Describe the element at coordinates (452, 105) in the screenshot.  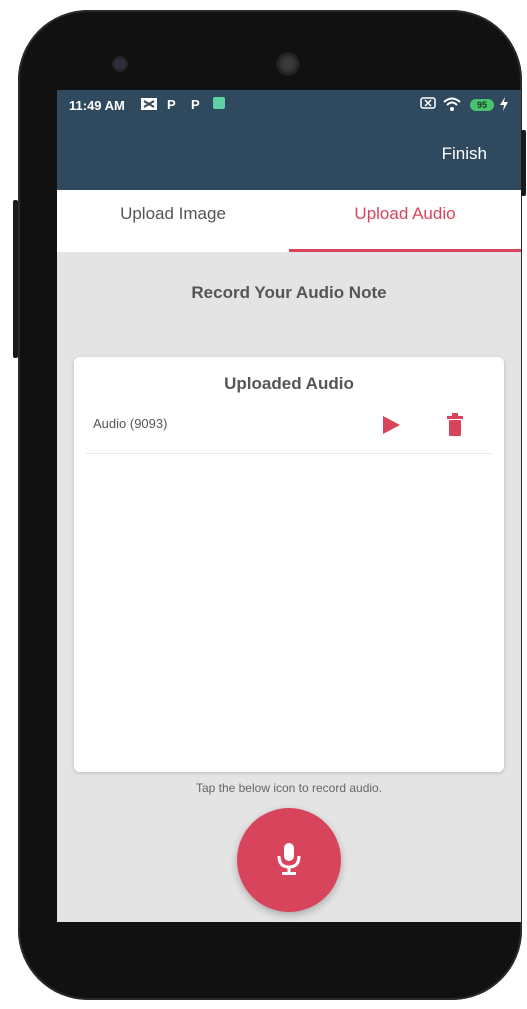
I see `wifi-icon` at that location.